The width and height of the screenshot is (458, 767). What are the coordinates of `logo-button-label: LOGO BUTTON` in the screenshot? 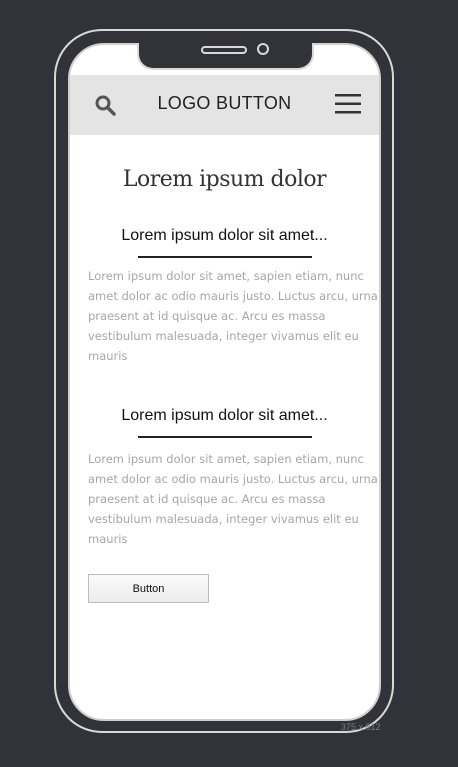 It's located at (224, 103).